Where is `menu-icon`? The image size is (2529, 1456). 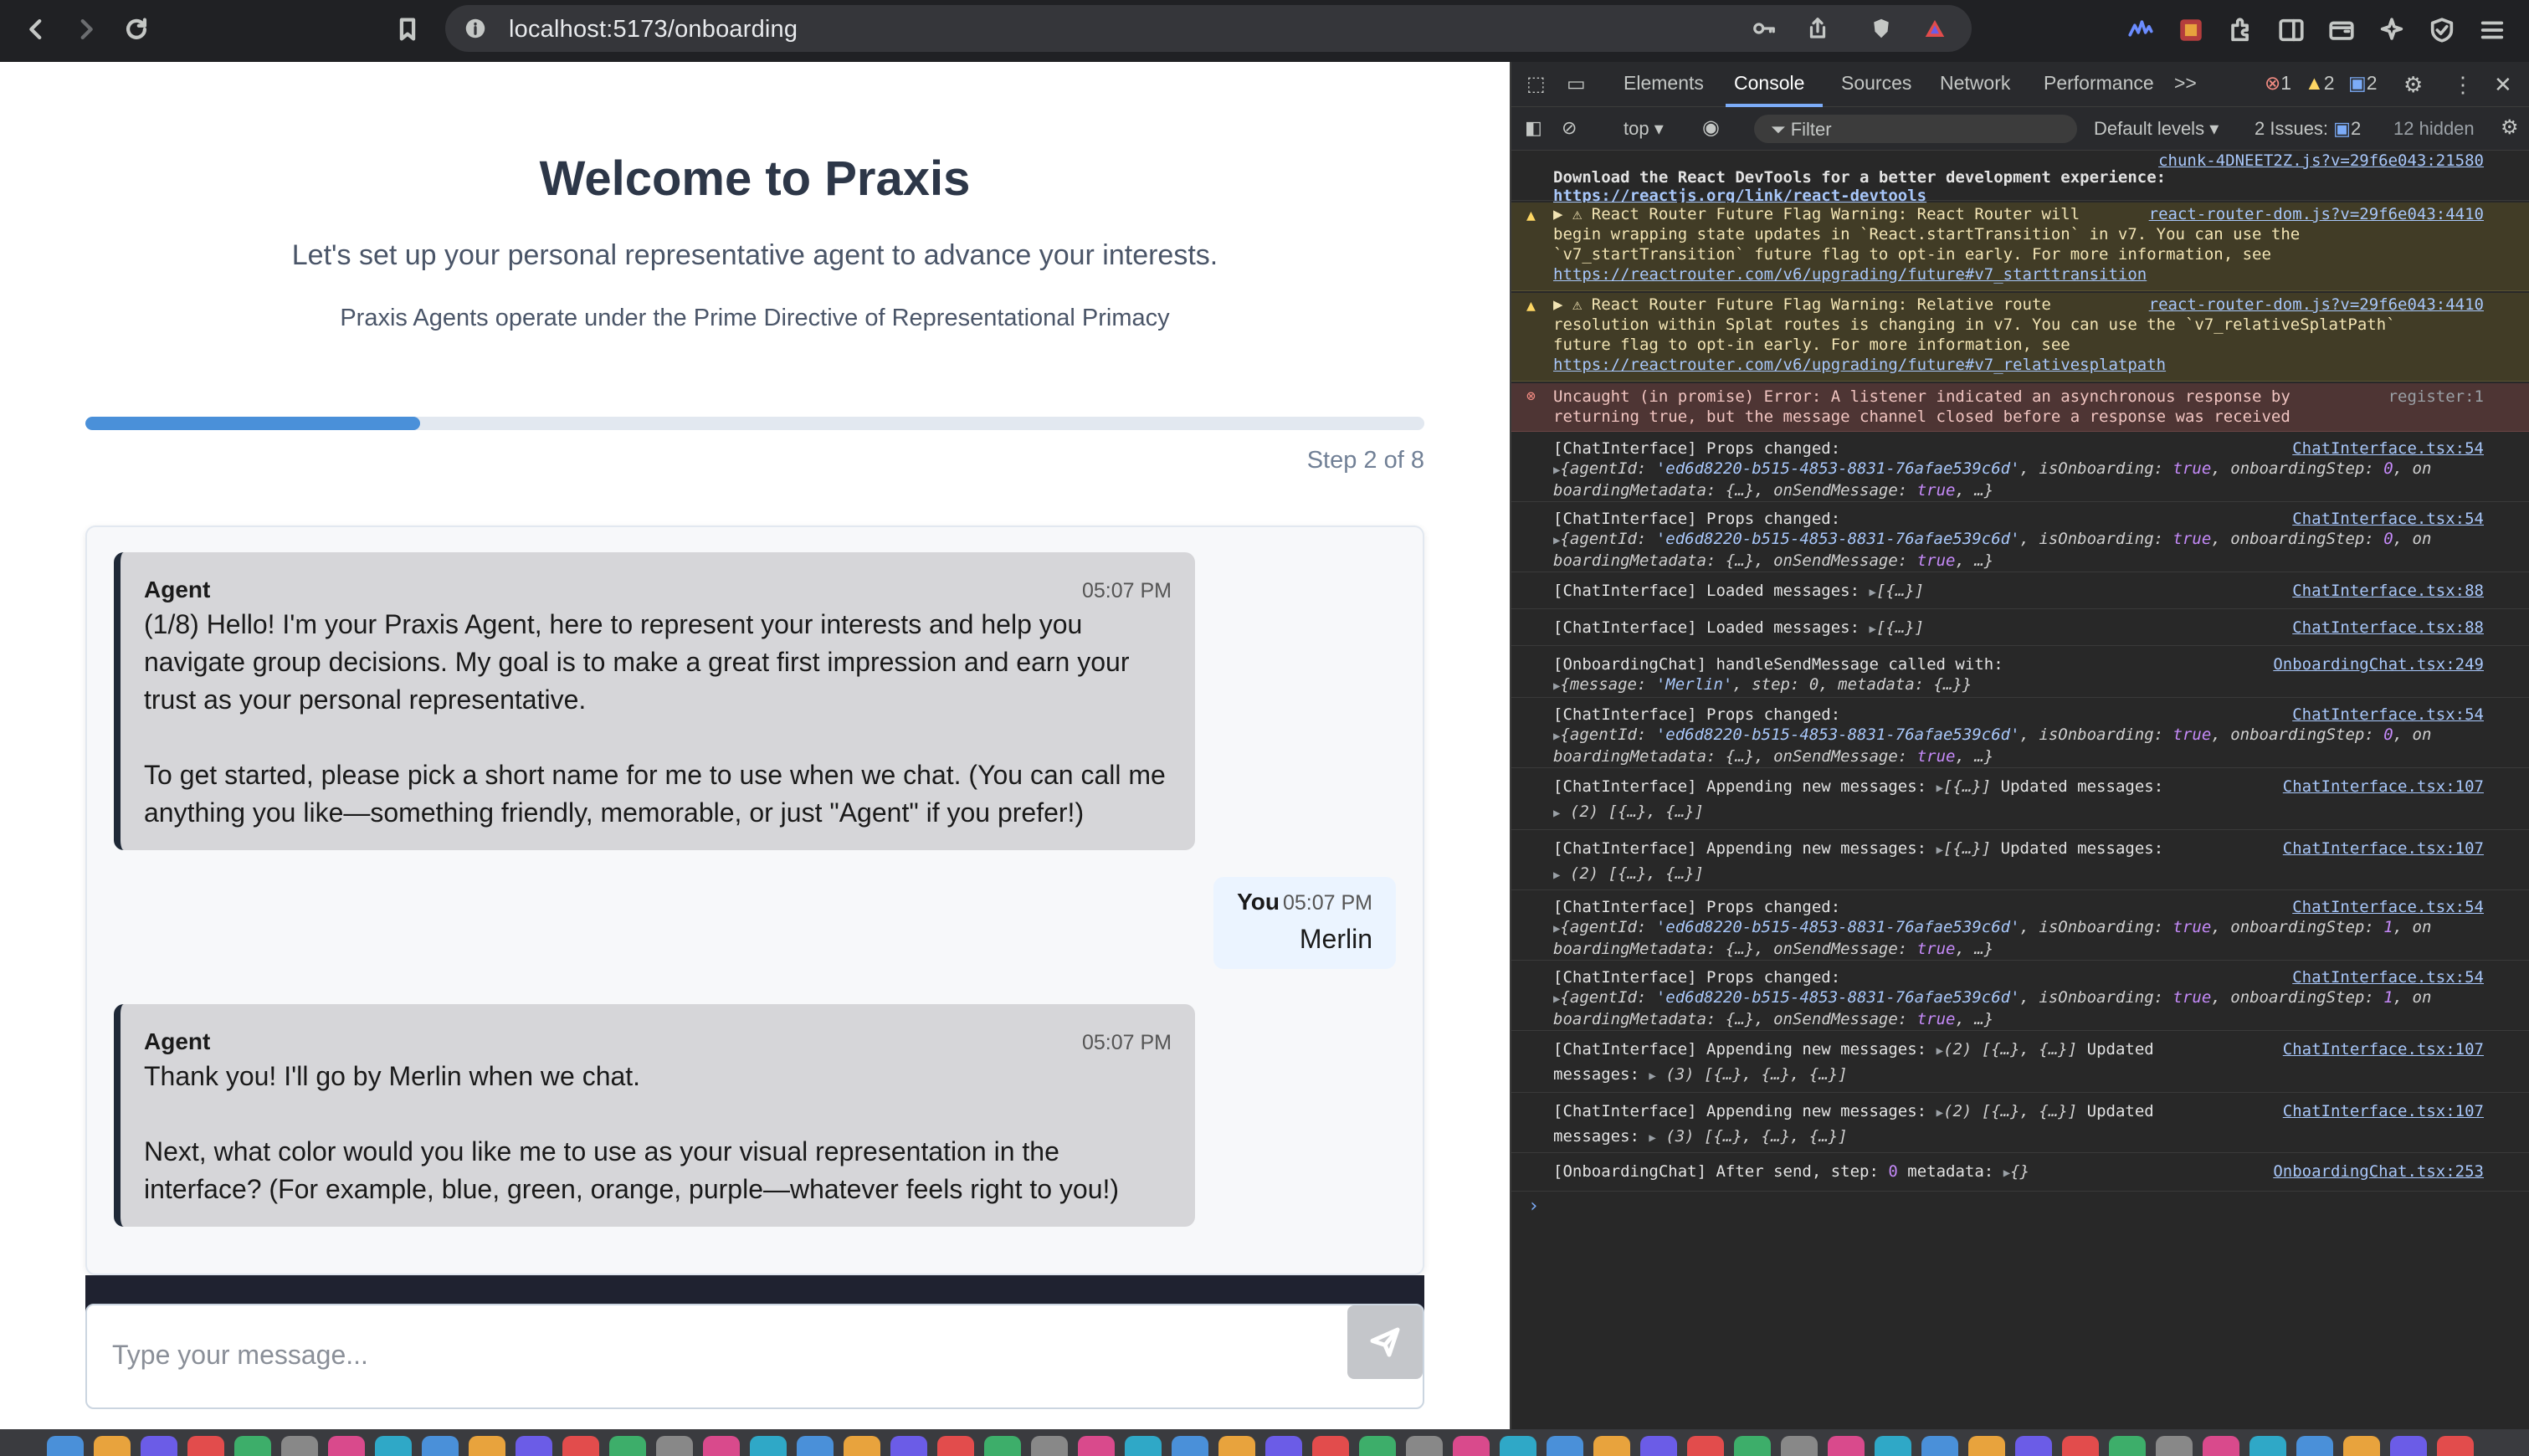
menu-icon is located at coordinates (2492, 31).